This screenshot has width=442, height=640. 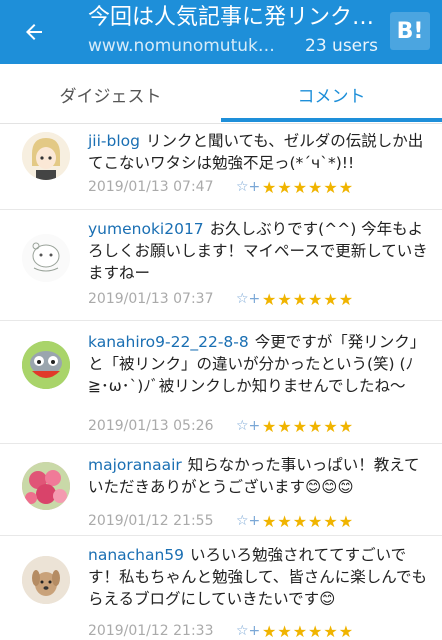 What do you see at coordinates (146, 229) in the screenshot?
I see `comment-user: yumenoki2017` at bounding box center [146, 229].